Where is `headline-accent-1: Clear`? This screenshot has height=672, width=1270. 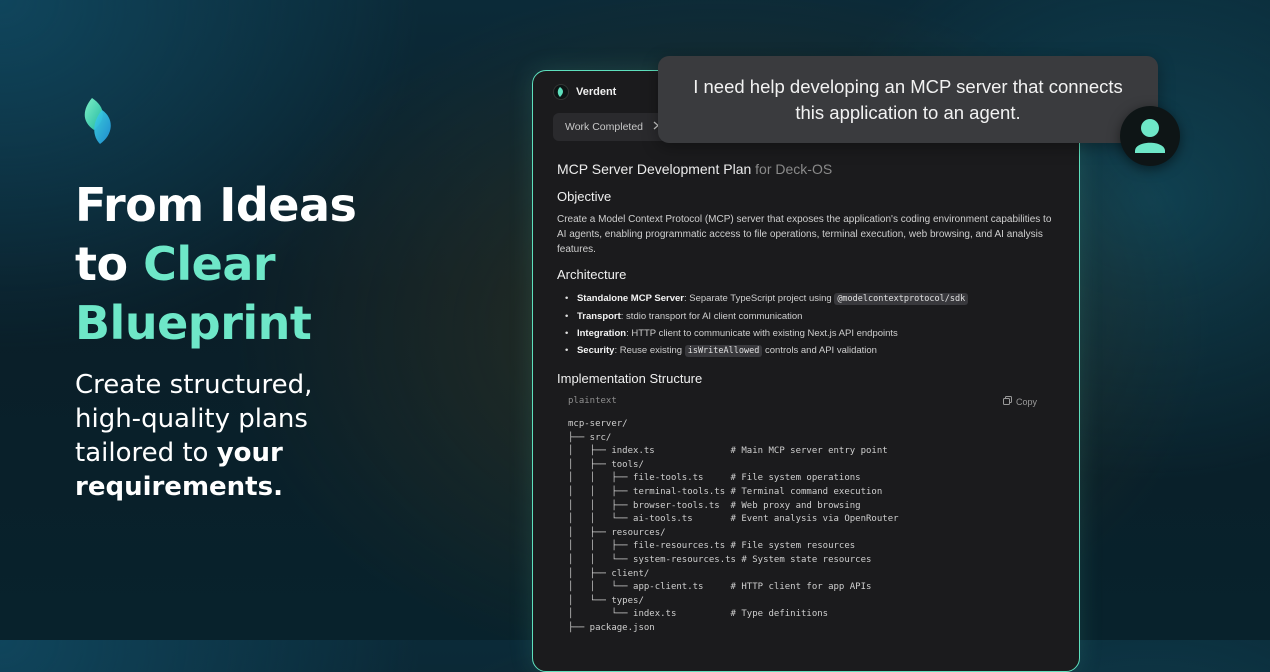 headline-accent-1: Clear is located at coordinates (209, 264).